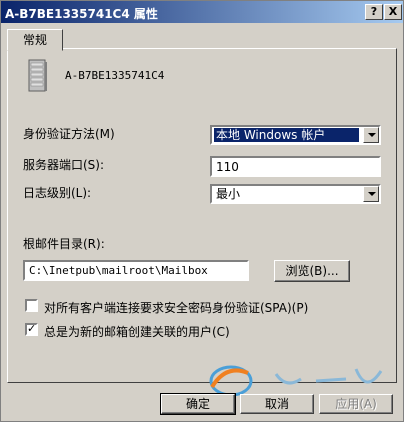  I want to click on port-input: 110, so click(295, 166).